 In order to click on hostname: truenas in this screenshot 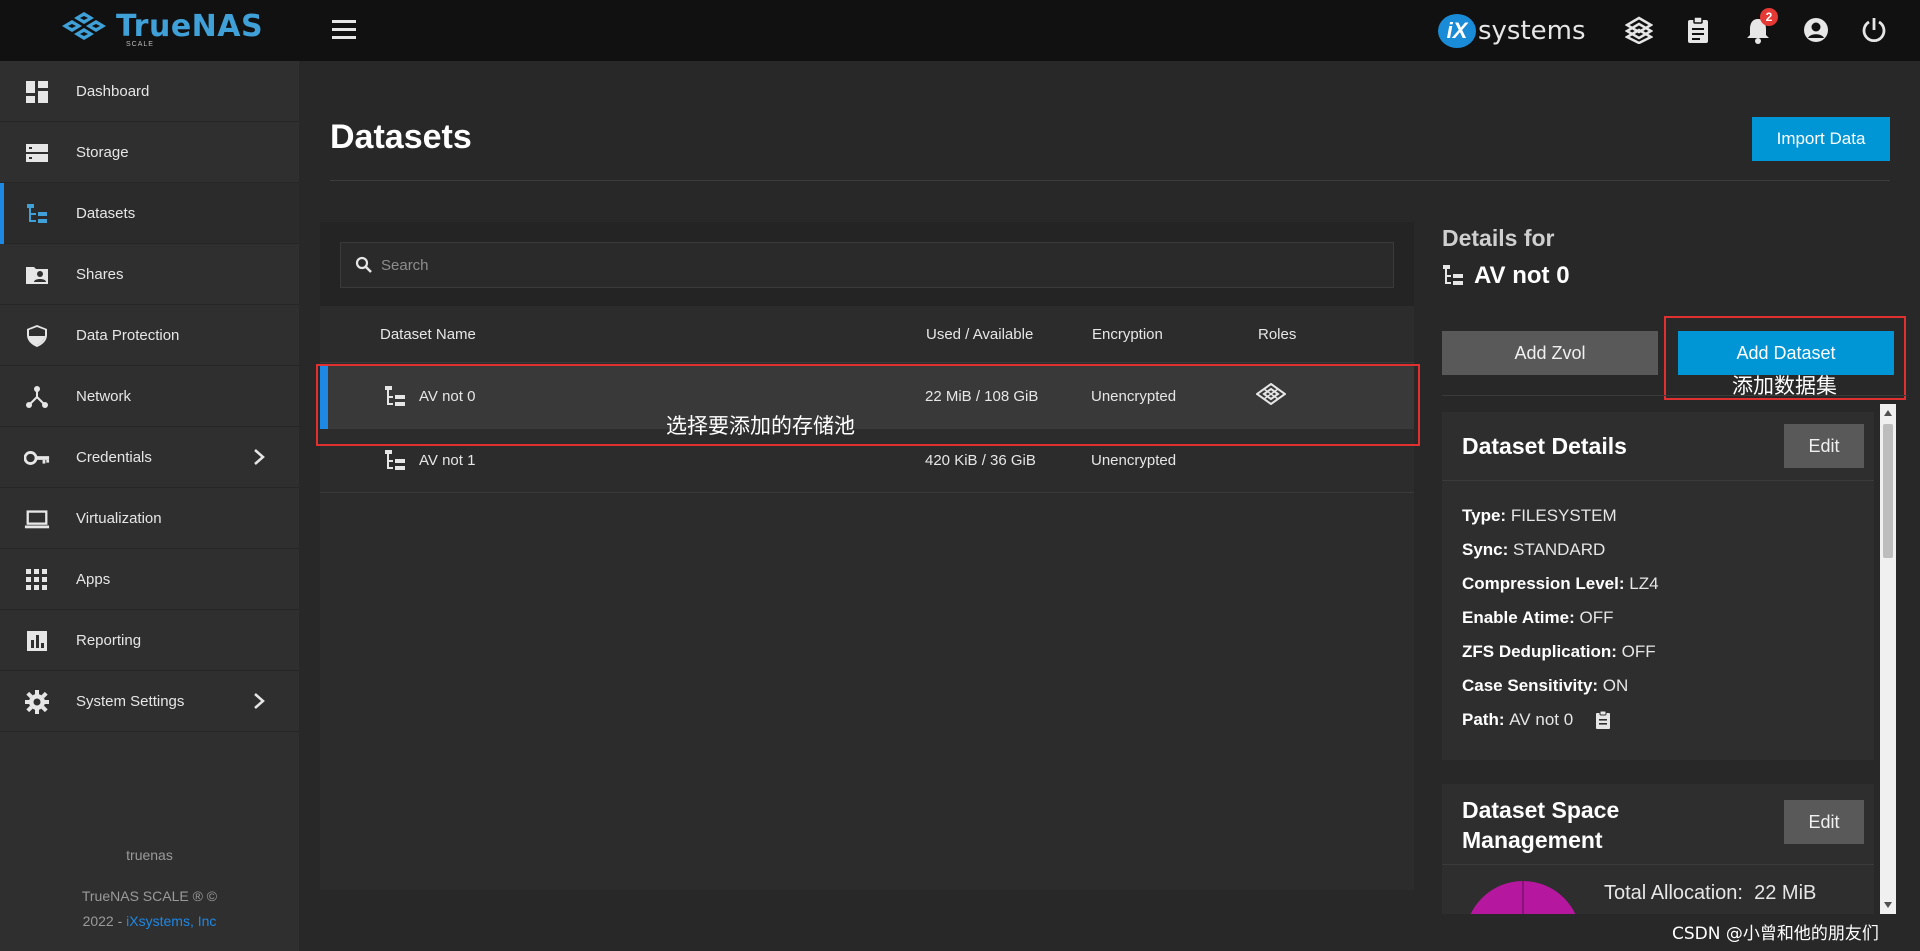, I will do `click(149, 855)`.